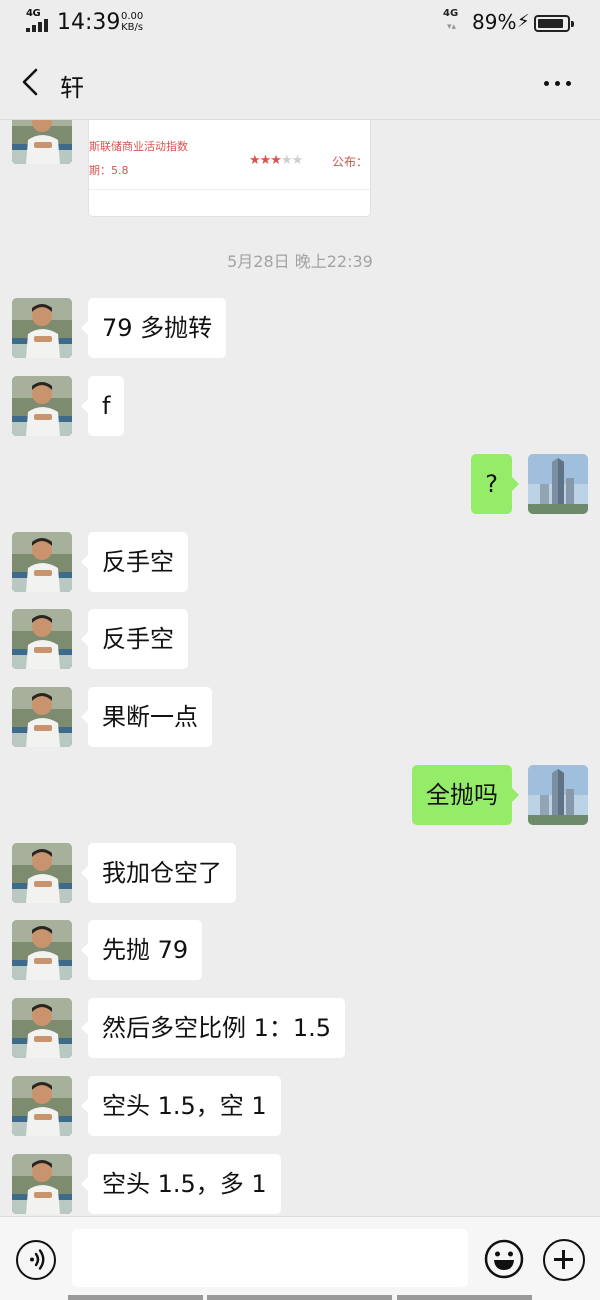 This screenshot has width=600, height=1300. Describe the element at coordinates (451, 13) in the screenshot. I see `secondary-network-label: 4G` at that location.